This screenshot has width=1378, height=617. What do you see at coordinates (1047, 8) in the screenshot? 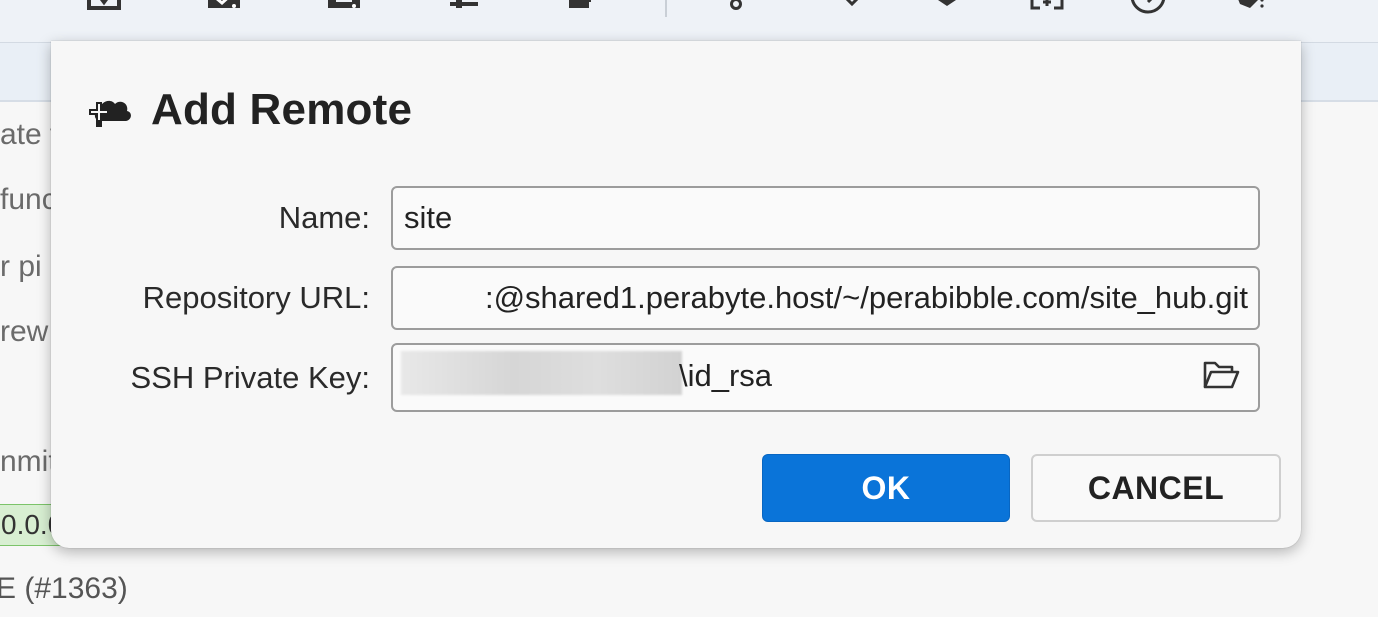
I see `screenshot-icon` at bounding box center [1047, 8].